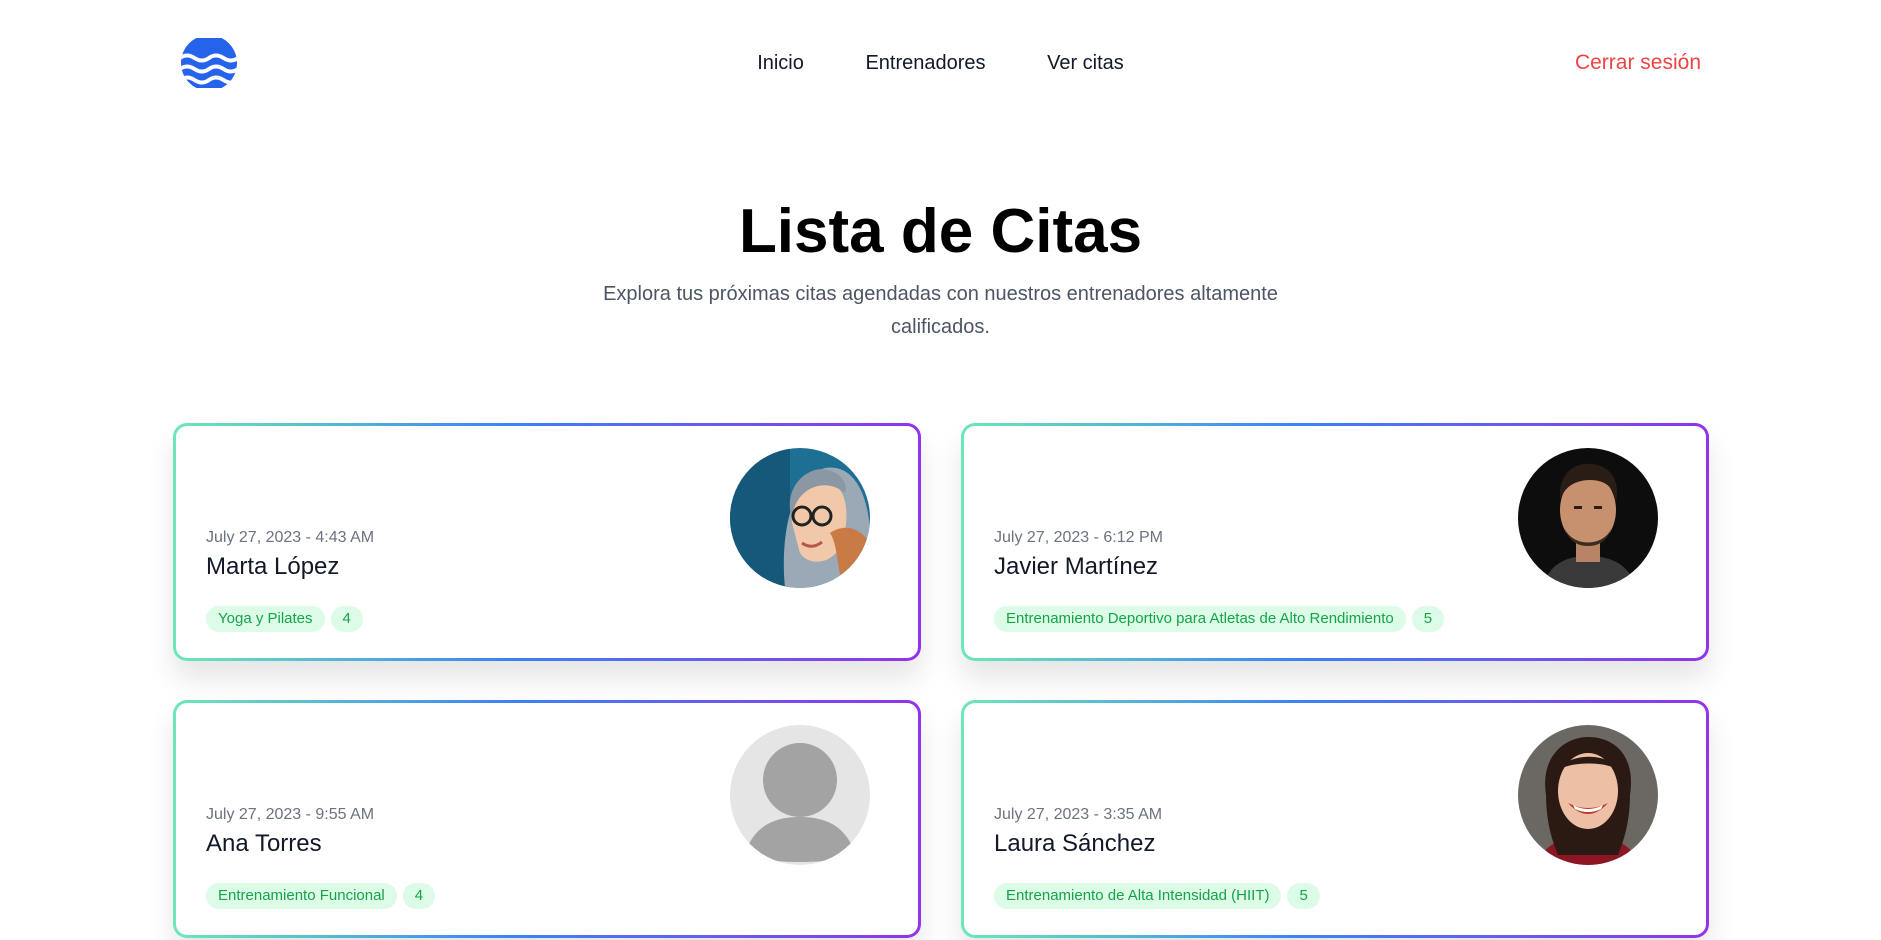 The width and height of the screenshot is (1881, 940). I want to click on trainer-name: Ana Torres, so click(264, 843).